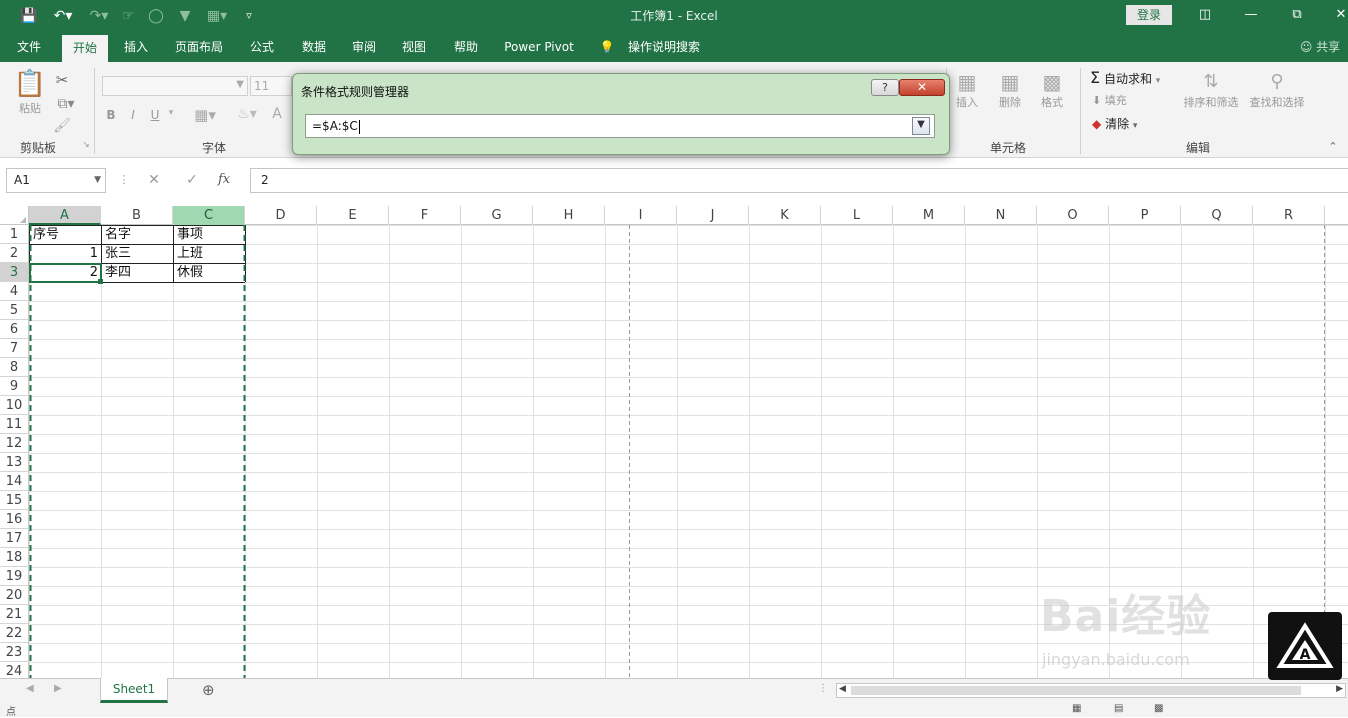 This screenshot has height=718, width=1348. What do you see at coordinates (85, 48) in the screenshot?
I see `tab-home: 开始` at bounding box center [85, 48].